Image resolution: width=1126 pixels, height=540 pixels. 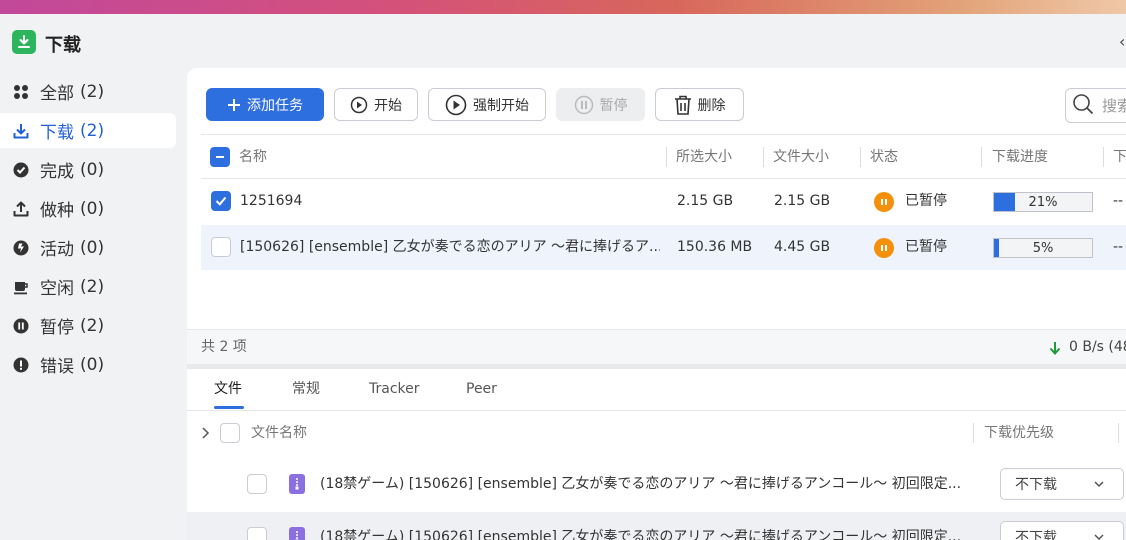 I want to click on plus-icon, so click(x=234, y=105).